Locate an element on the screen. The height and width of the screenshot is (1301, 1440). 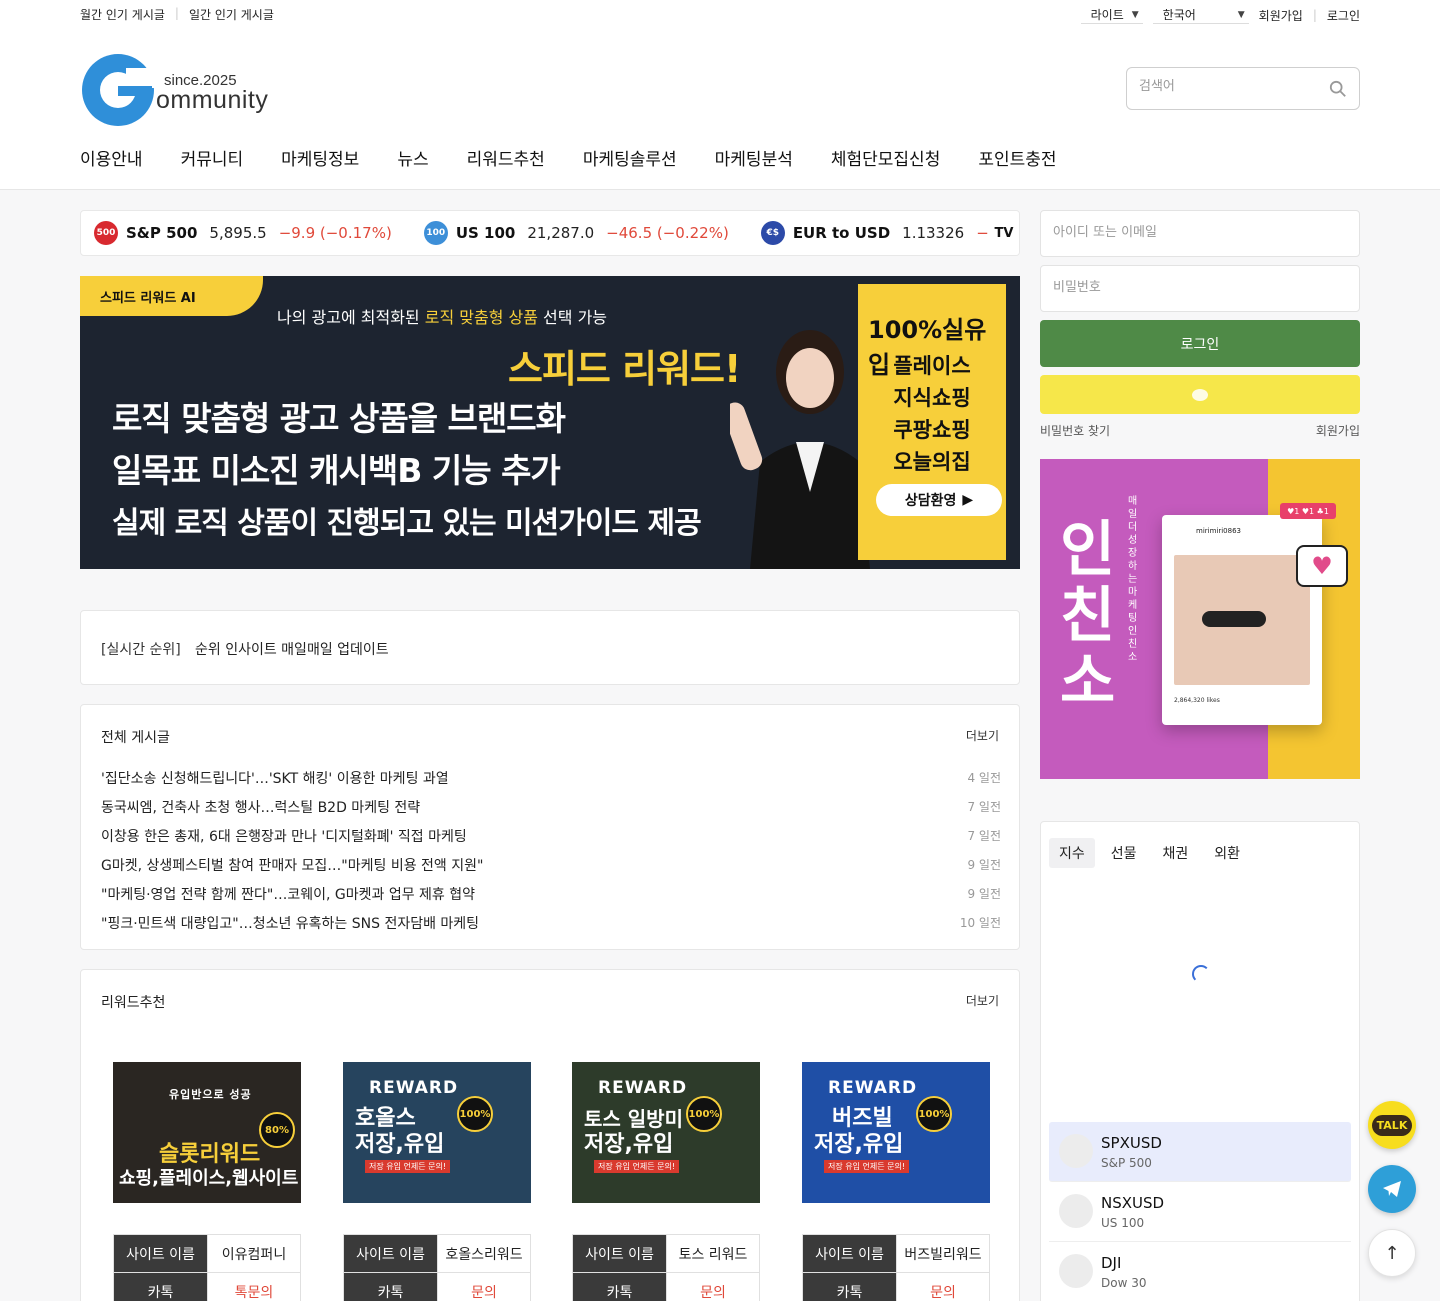
reward-info-table: 사이트 이름 버즈빌리워드 카톡 문의 is located at coordinates (896, 1267).